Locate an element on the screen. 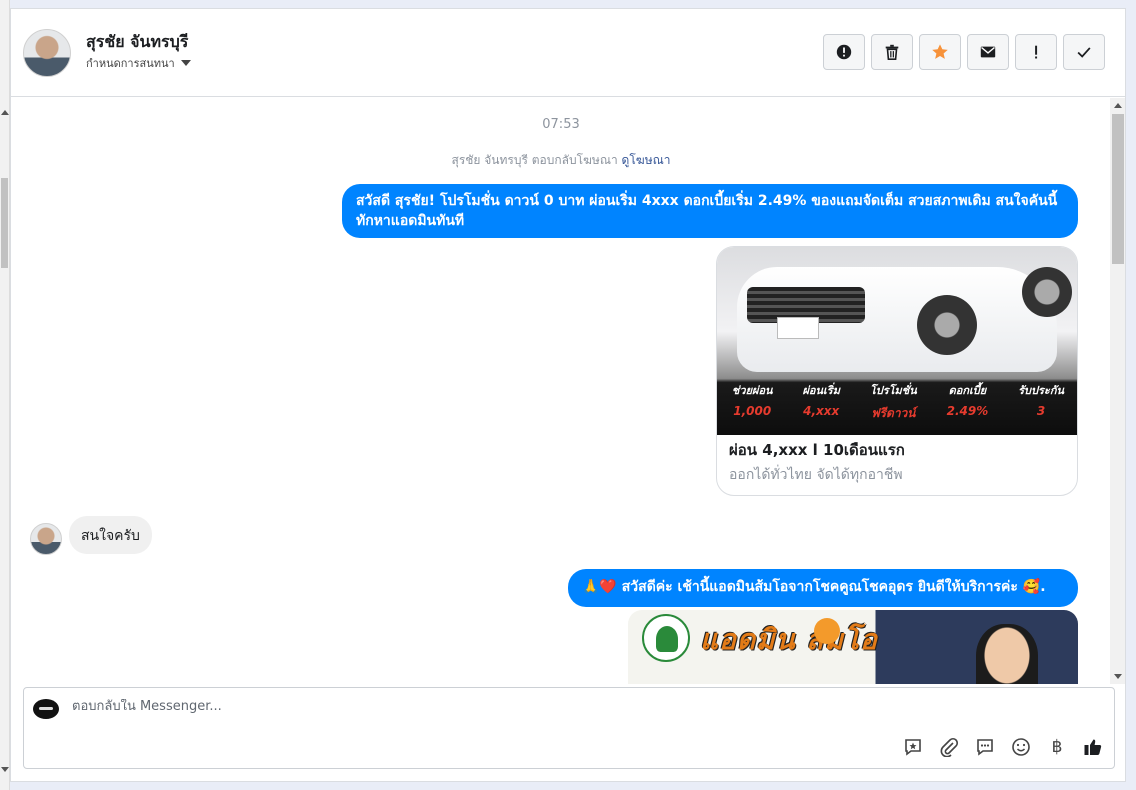 The width and height of the screenshot is (1136, 790). baht-icon: ฿ is located at coordinates (1057, 747).